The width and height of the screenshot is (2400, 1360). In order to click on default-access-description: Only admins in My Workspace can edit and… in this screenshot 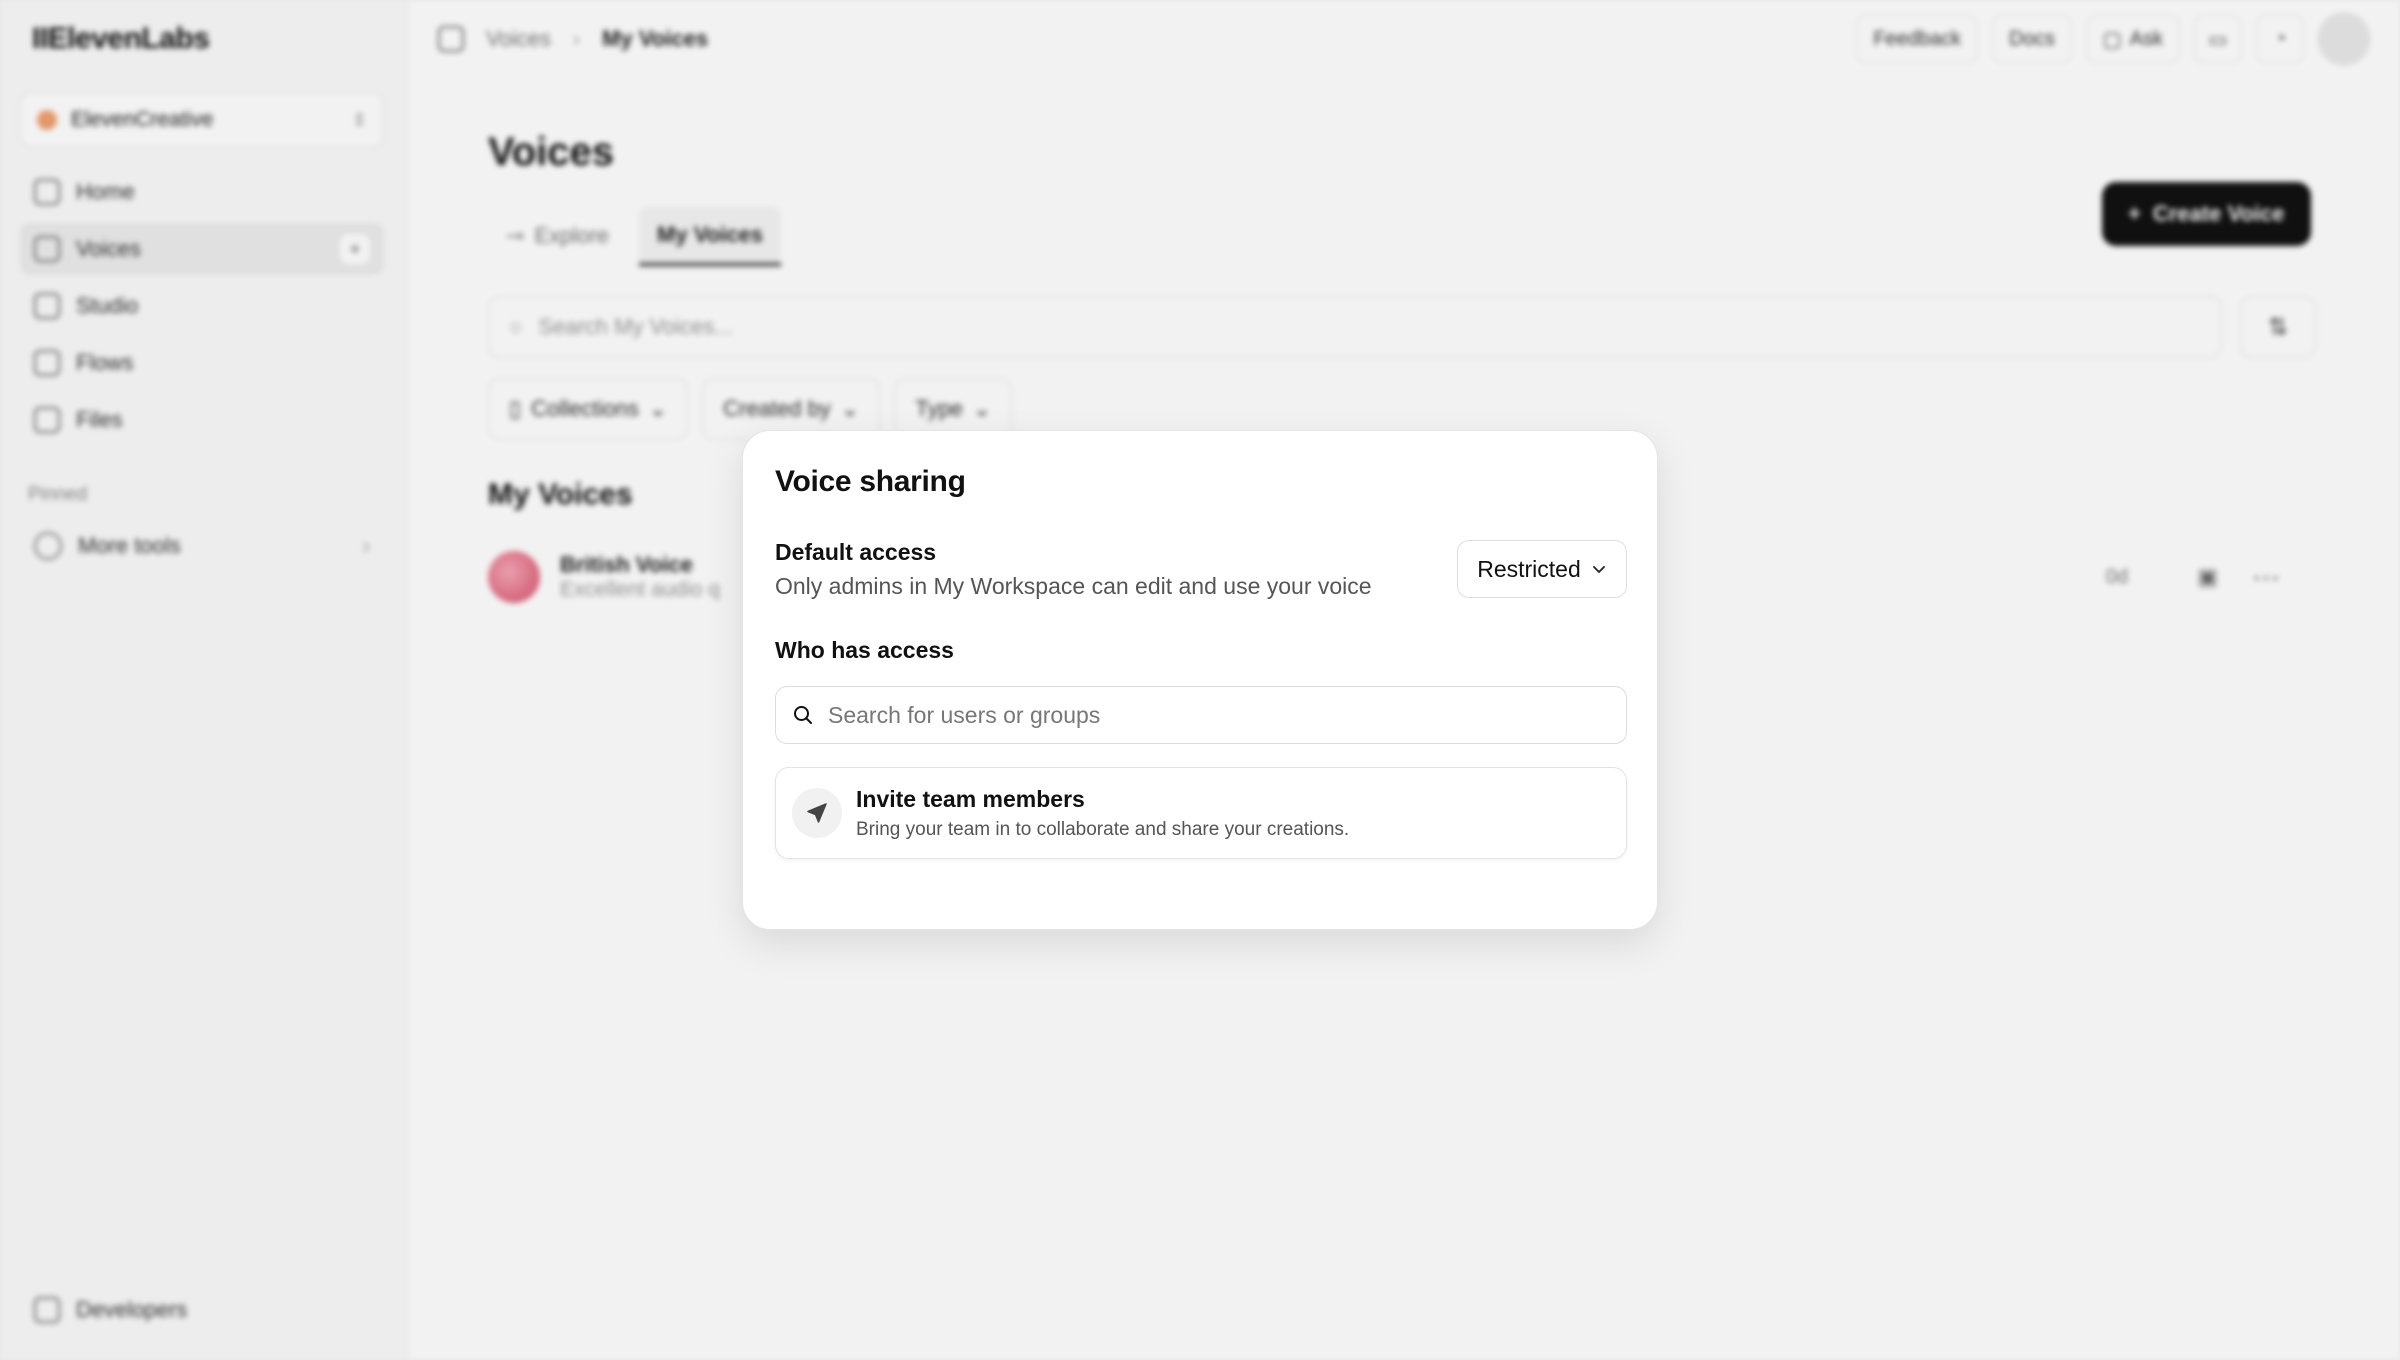, I will do `click(1073, 586)`.